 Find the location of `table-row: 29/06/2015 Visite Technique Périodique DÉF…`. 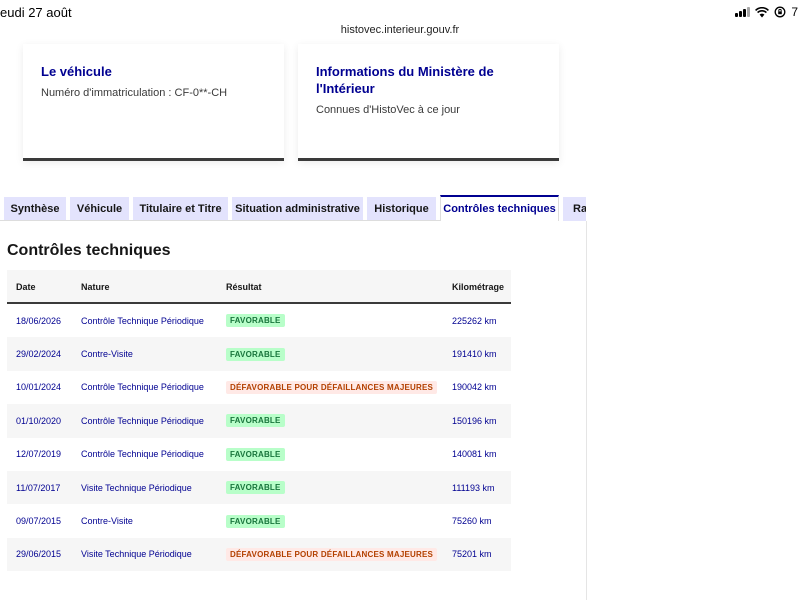

table-row: 29/06/2015 Visite Technique Périodique DÉF… is located at coordinates (259, 554).